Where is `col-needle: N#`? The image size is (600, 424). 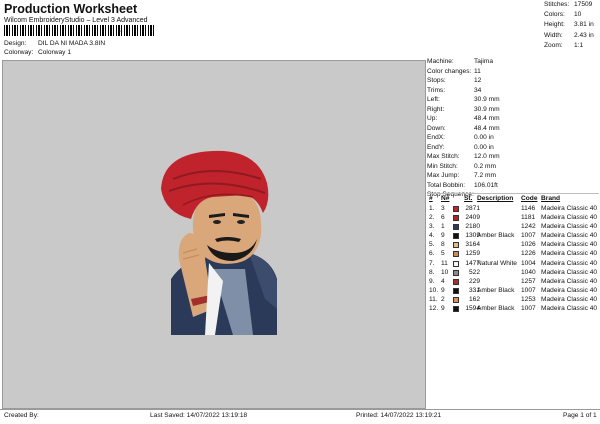 col-needle: N# is located at coordinates (445, 198).